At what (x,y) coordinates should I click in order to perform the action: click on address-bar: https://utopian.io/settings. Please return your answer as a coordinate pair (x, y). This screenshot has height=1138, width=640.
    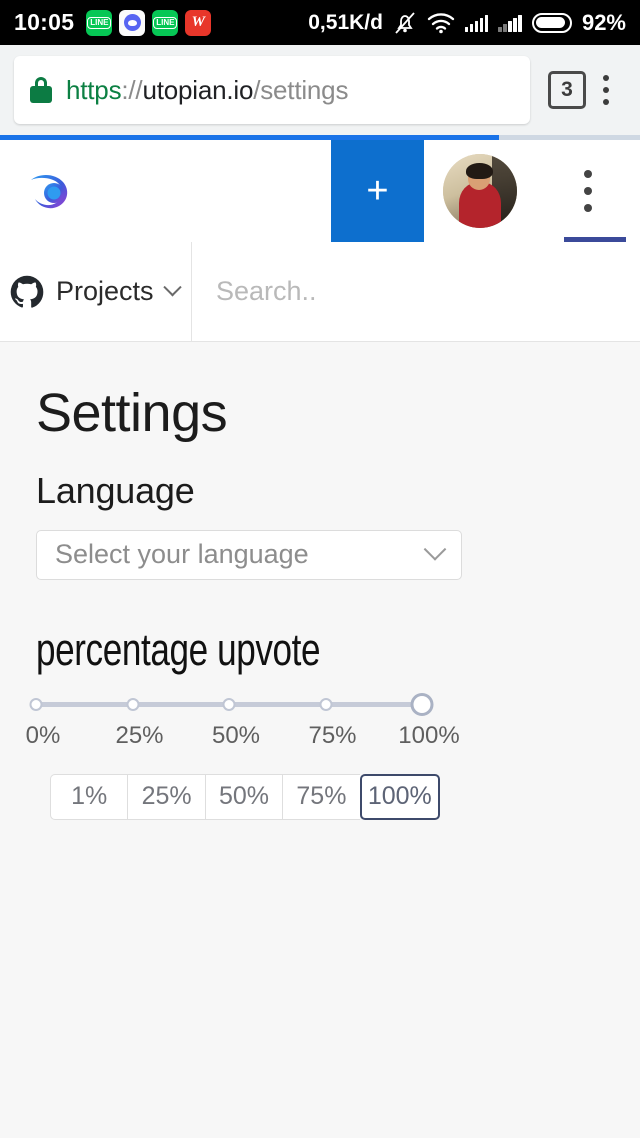
    Looking at the image, I should click on (272, 90).